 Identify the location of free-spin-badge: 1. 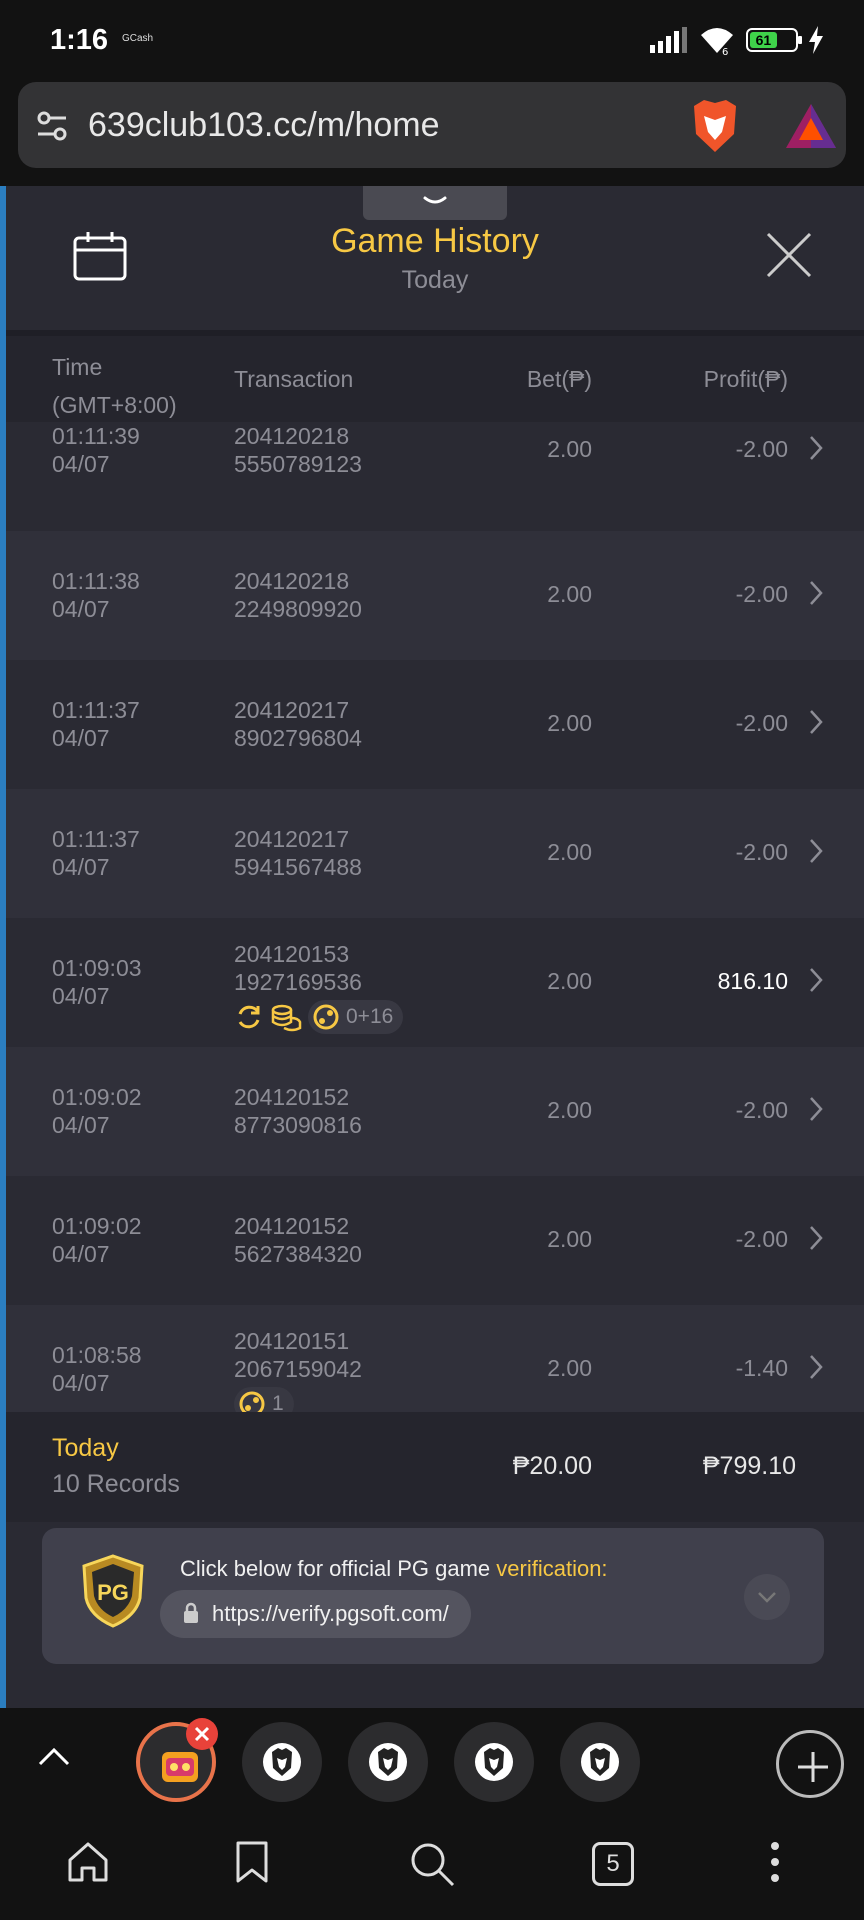
(264, 1399).